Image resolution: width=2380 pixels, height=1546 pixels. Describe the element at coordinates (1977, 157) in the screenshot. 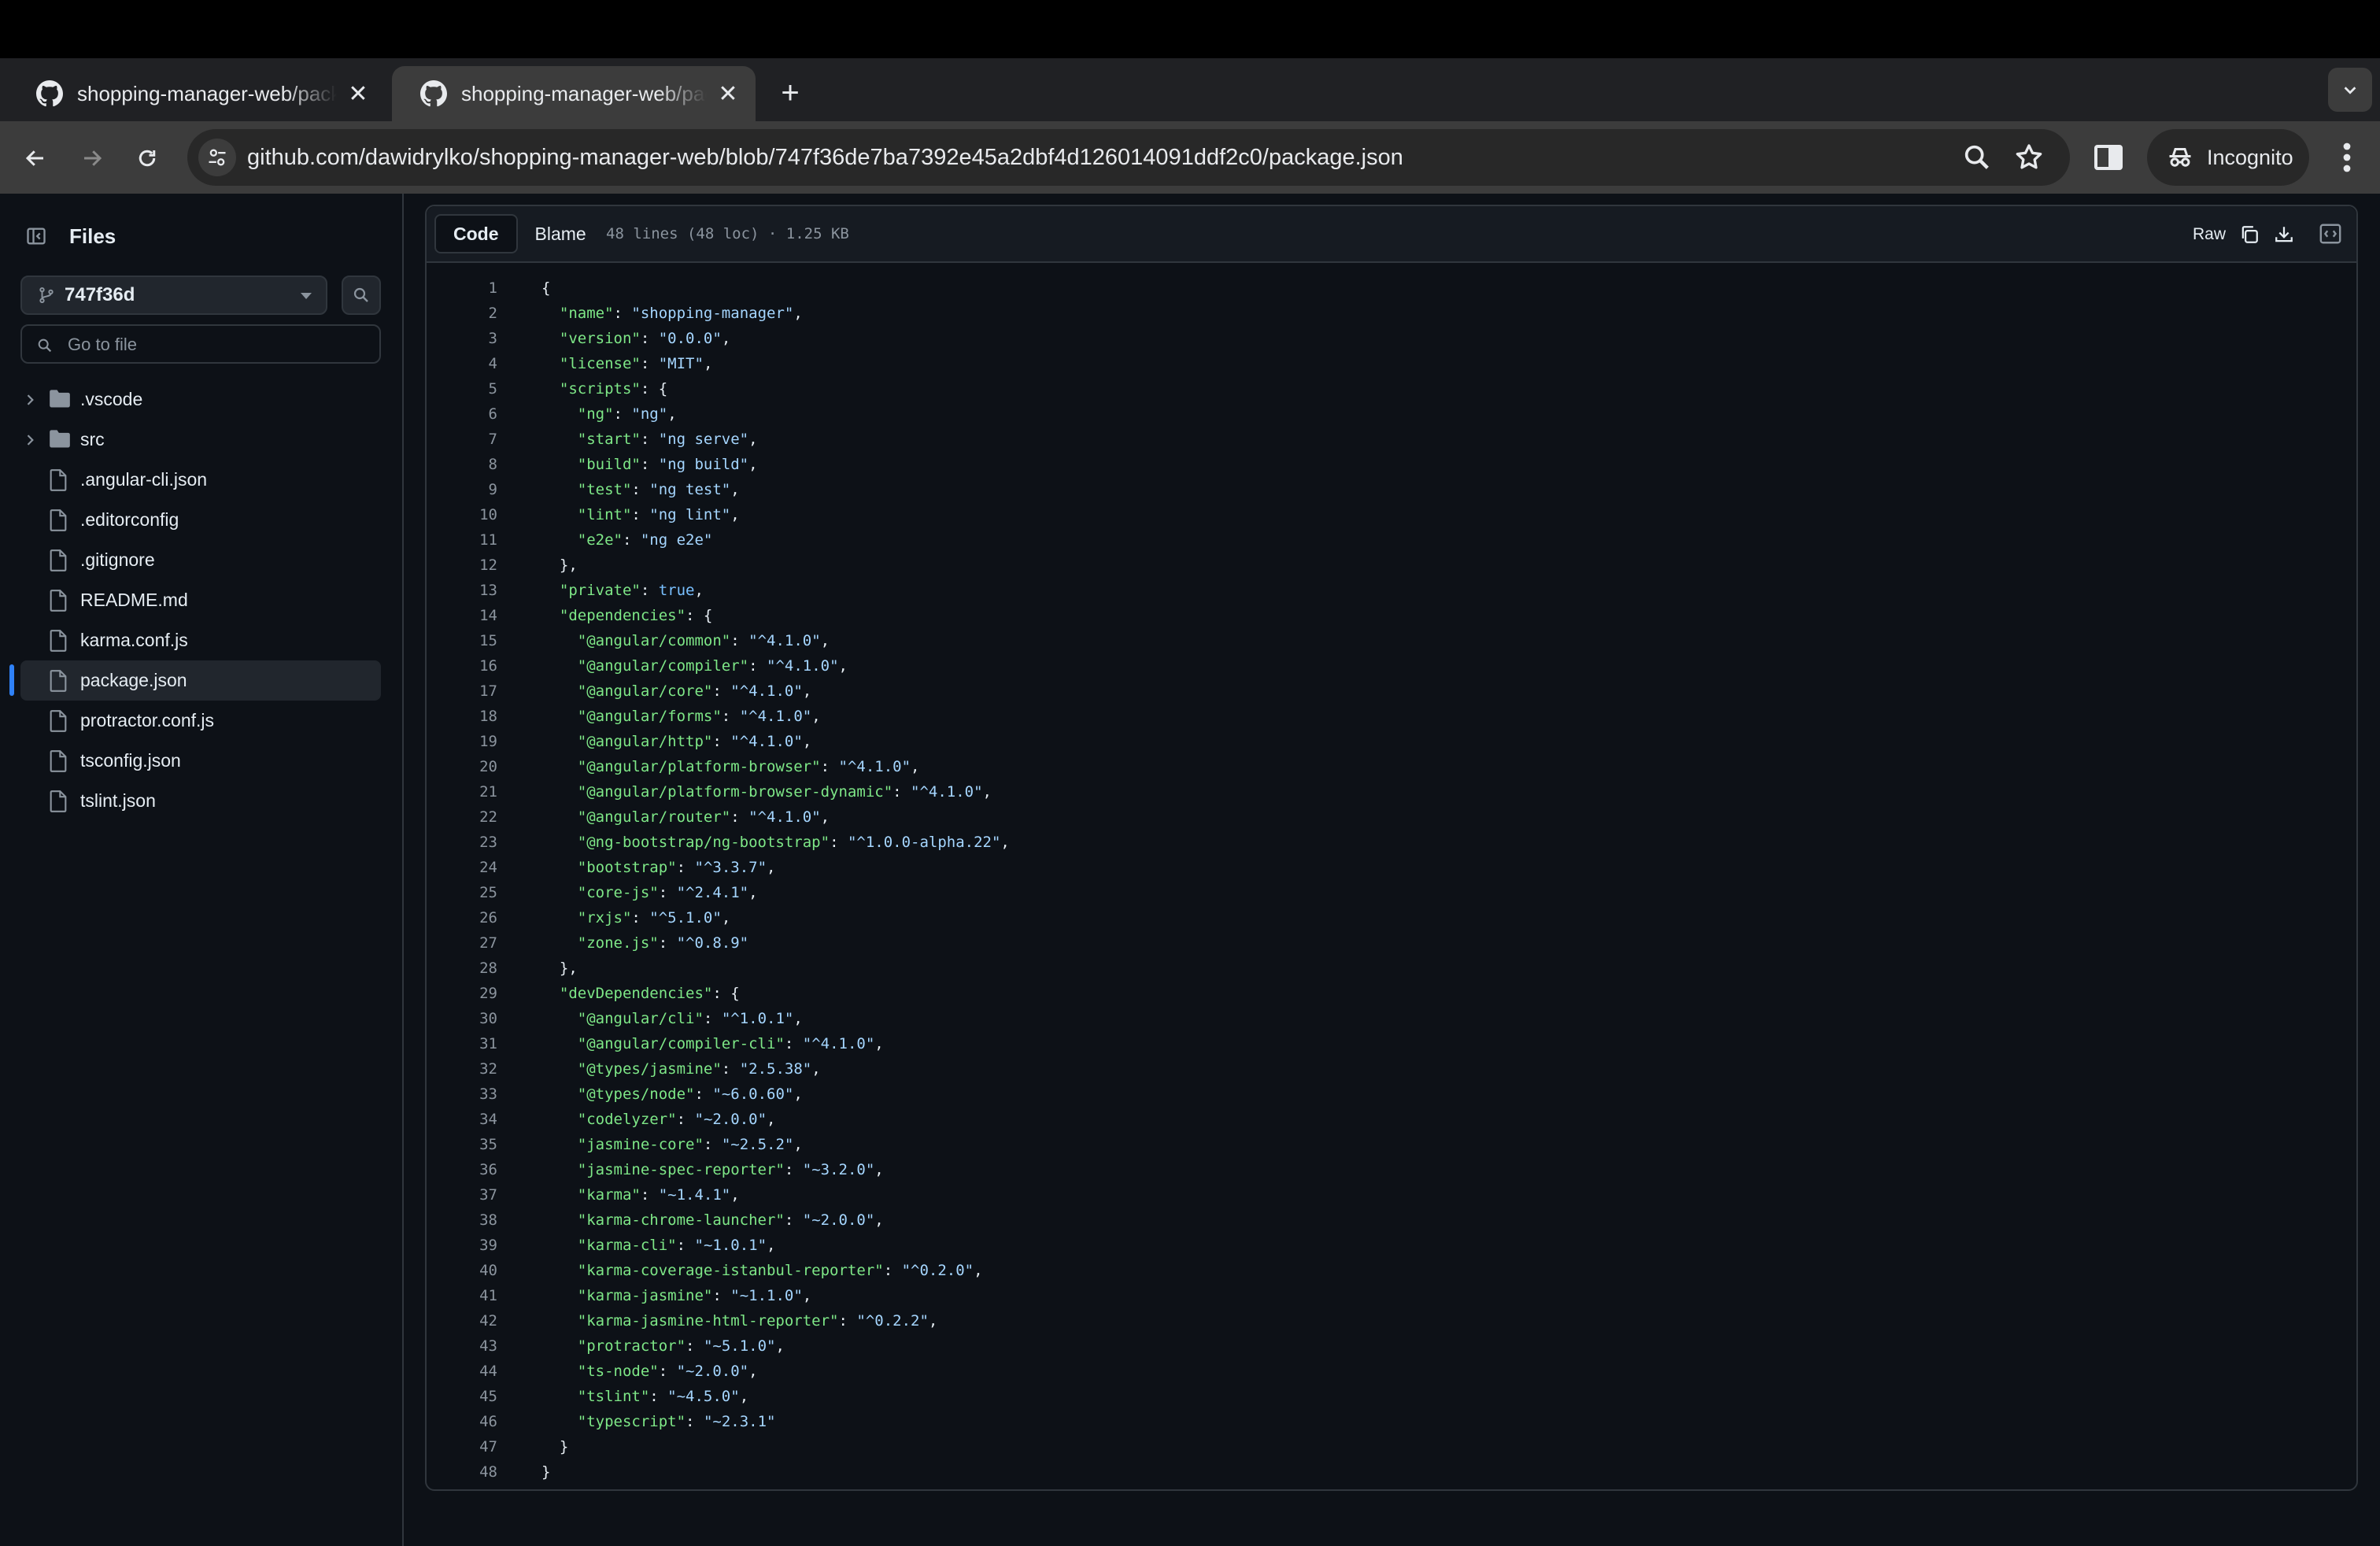

I see `zoom-icon` at that location.